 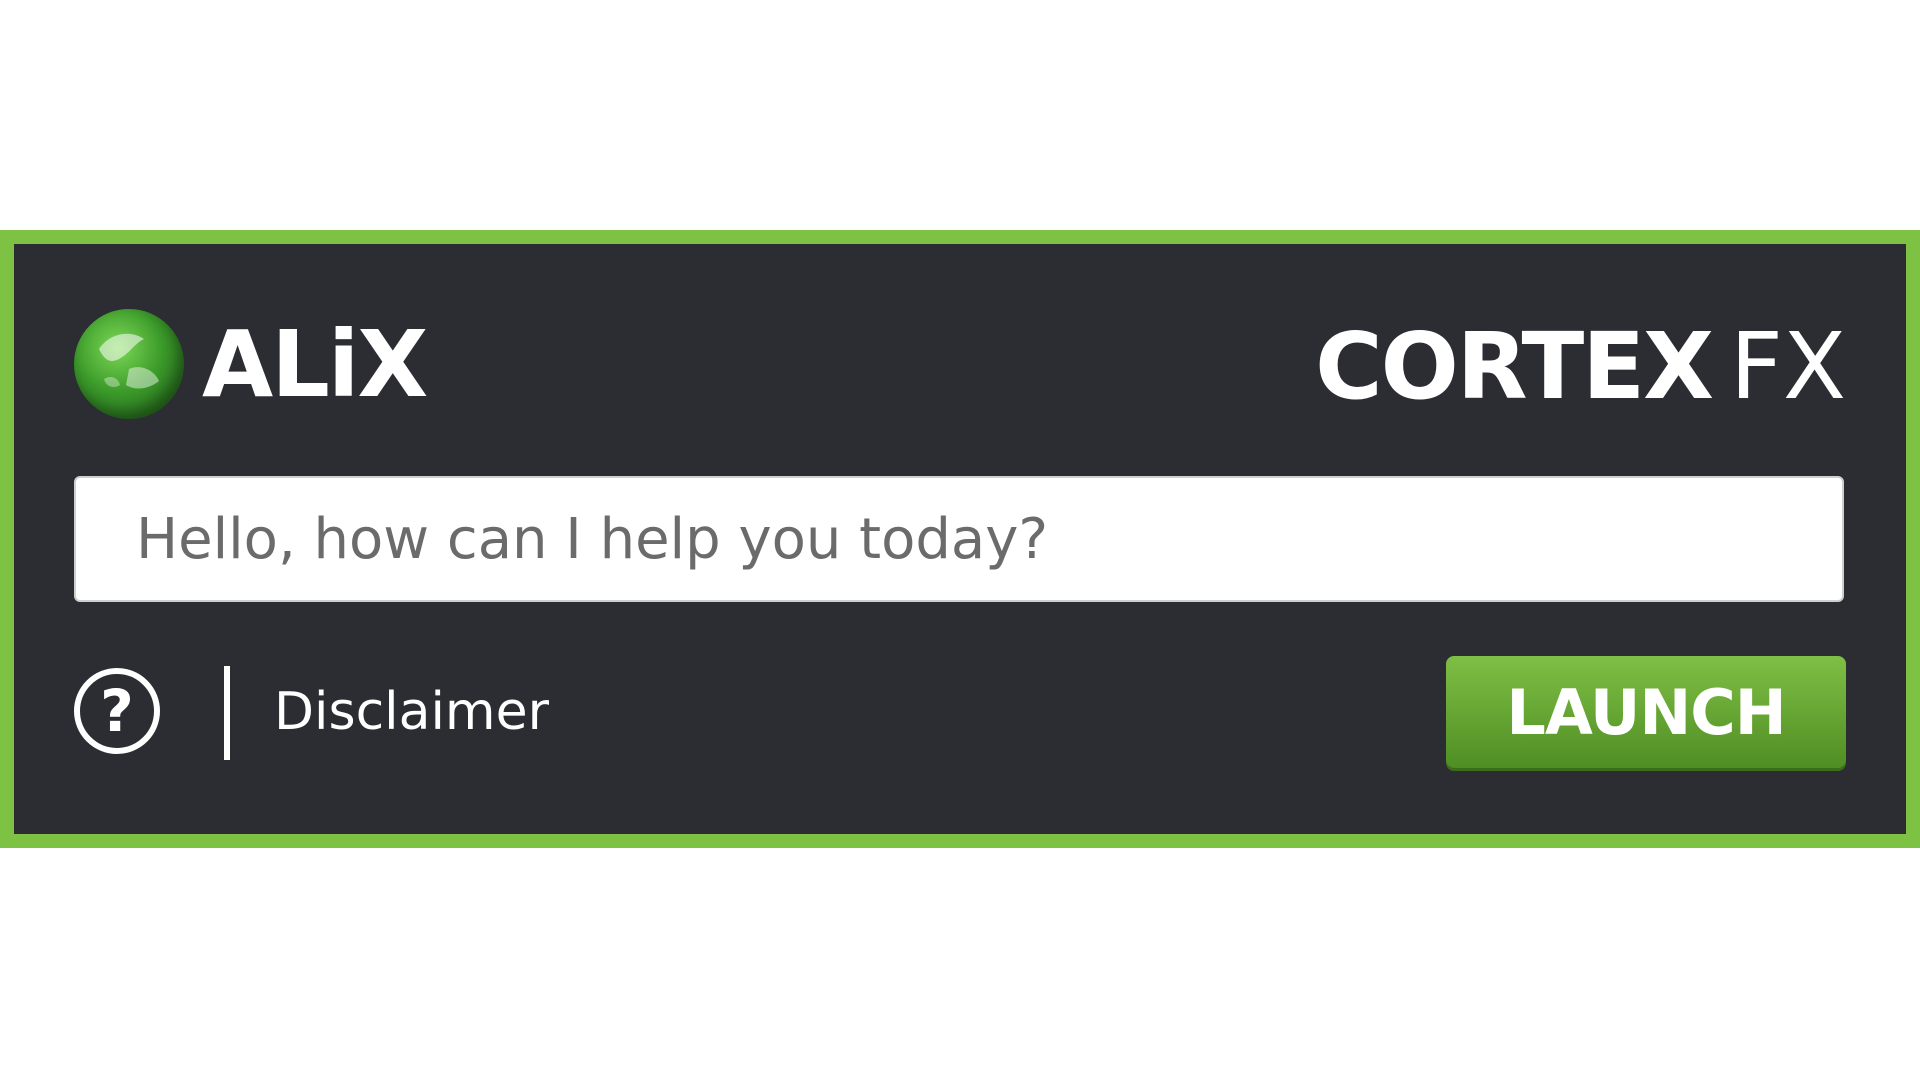 I want to click on globe-logo-icon, so click(x=129, y=364).